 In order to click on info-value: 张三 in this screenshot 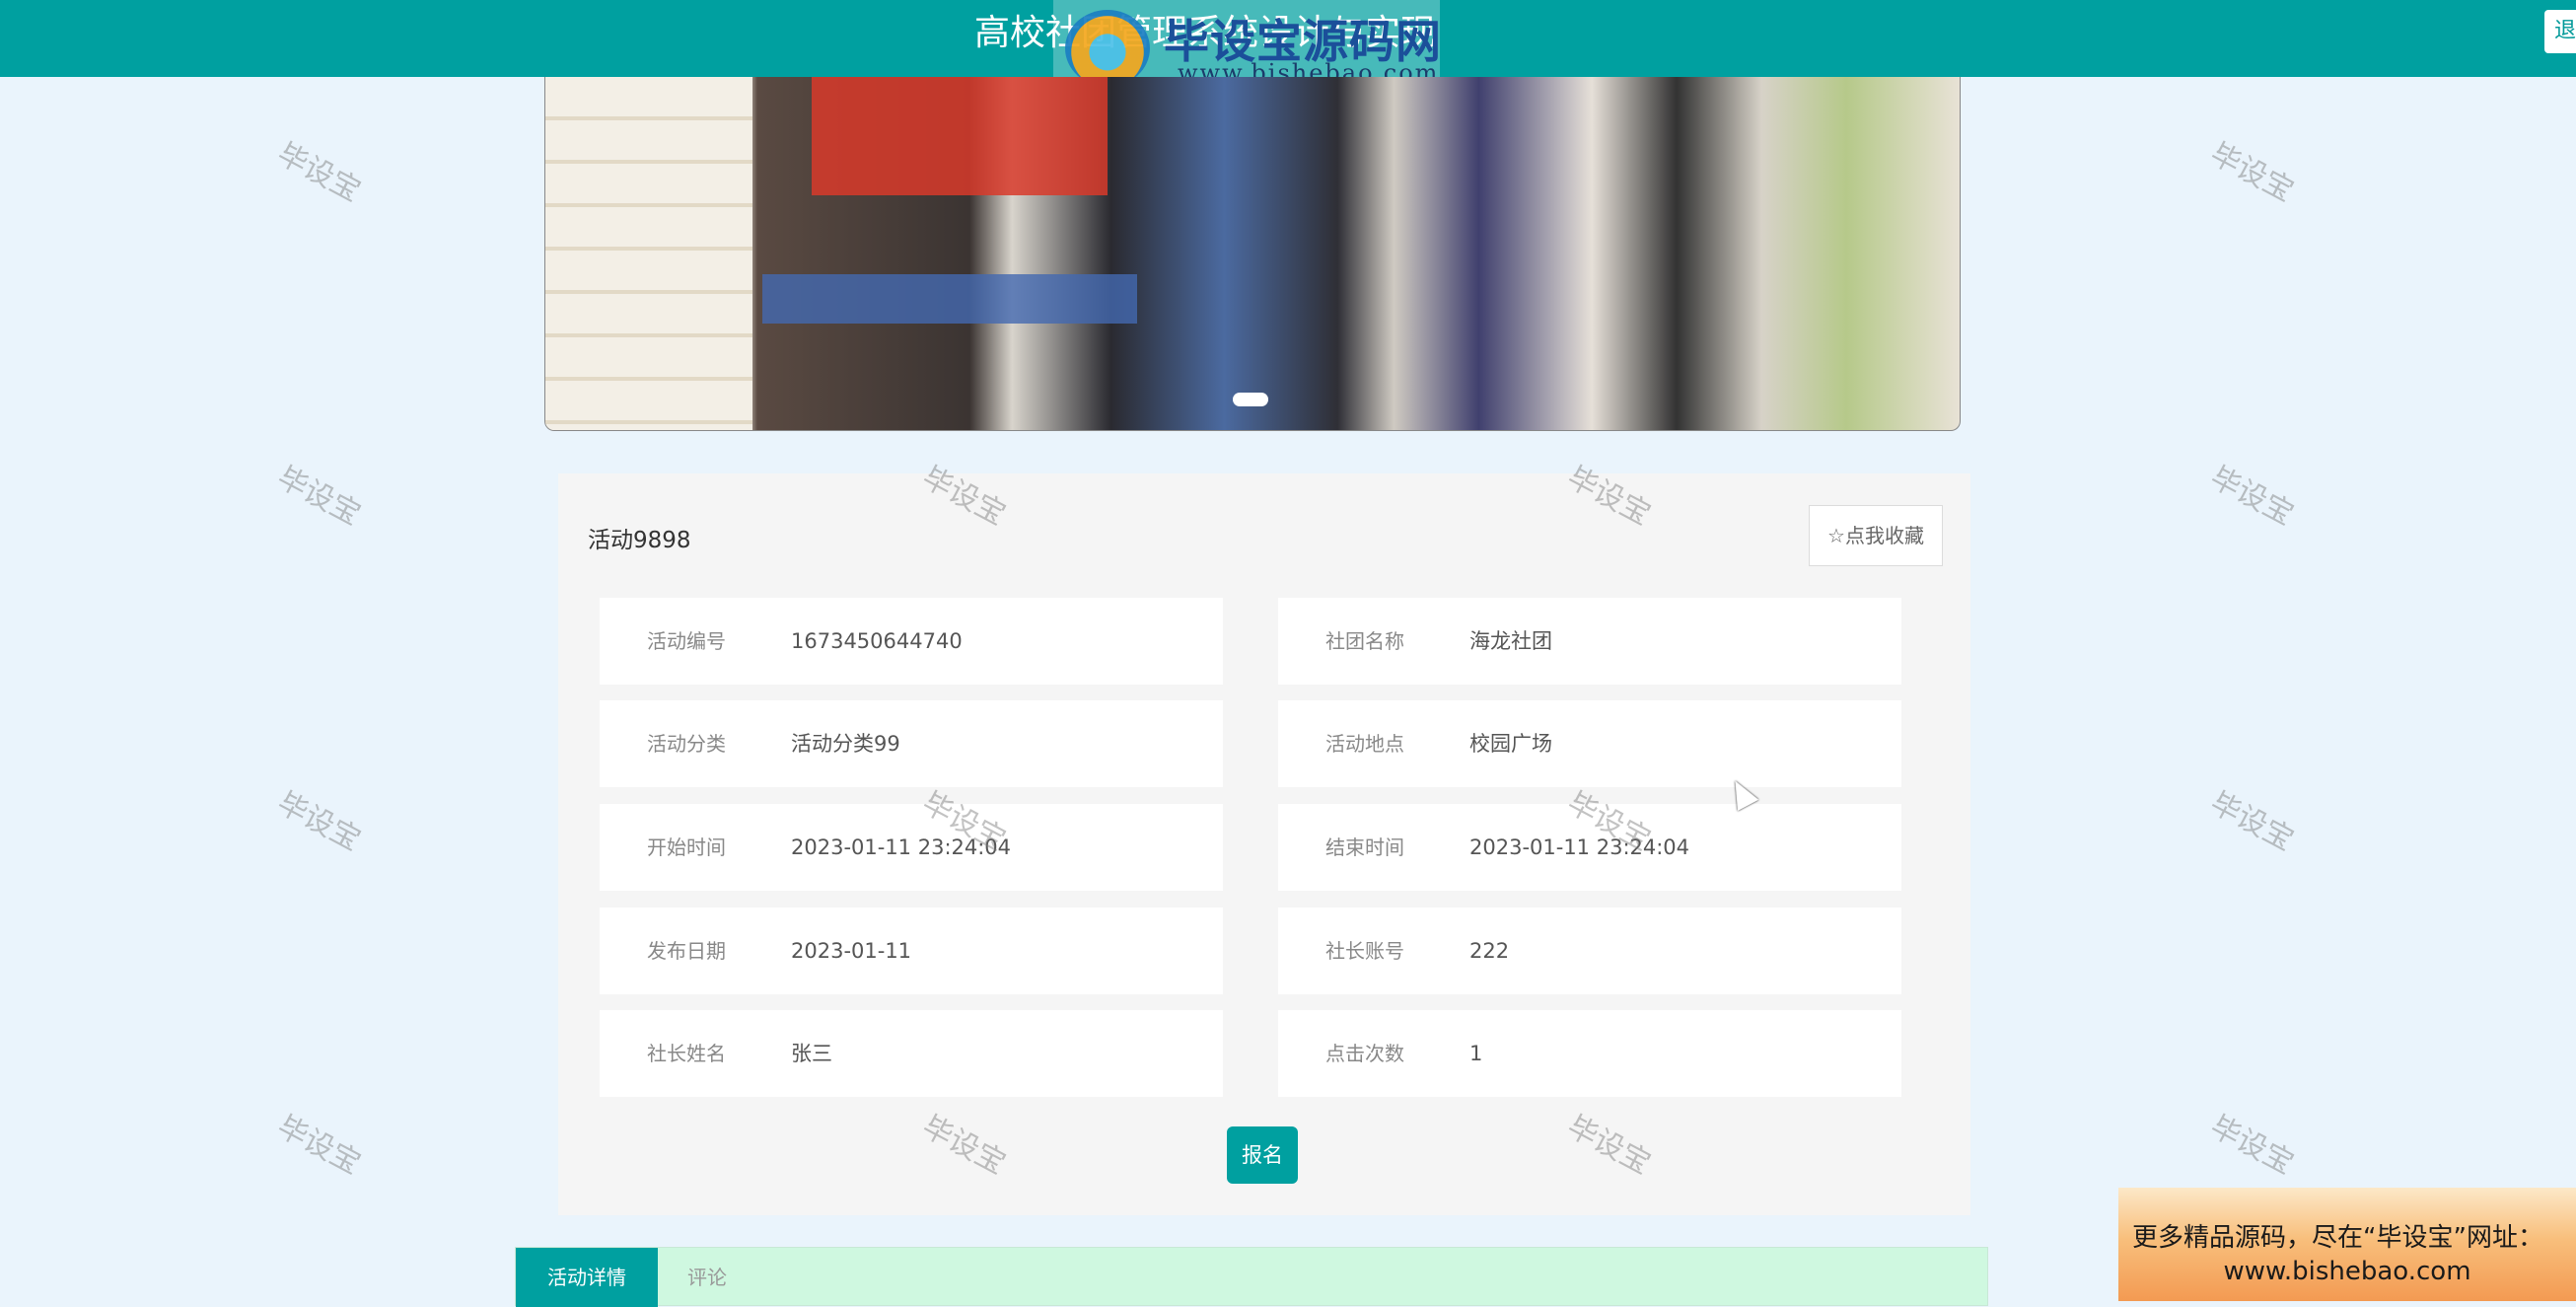, I will do `click(811, 1053)`.